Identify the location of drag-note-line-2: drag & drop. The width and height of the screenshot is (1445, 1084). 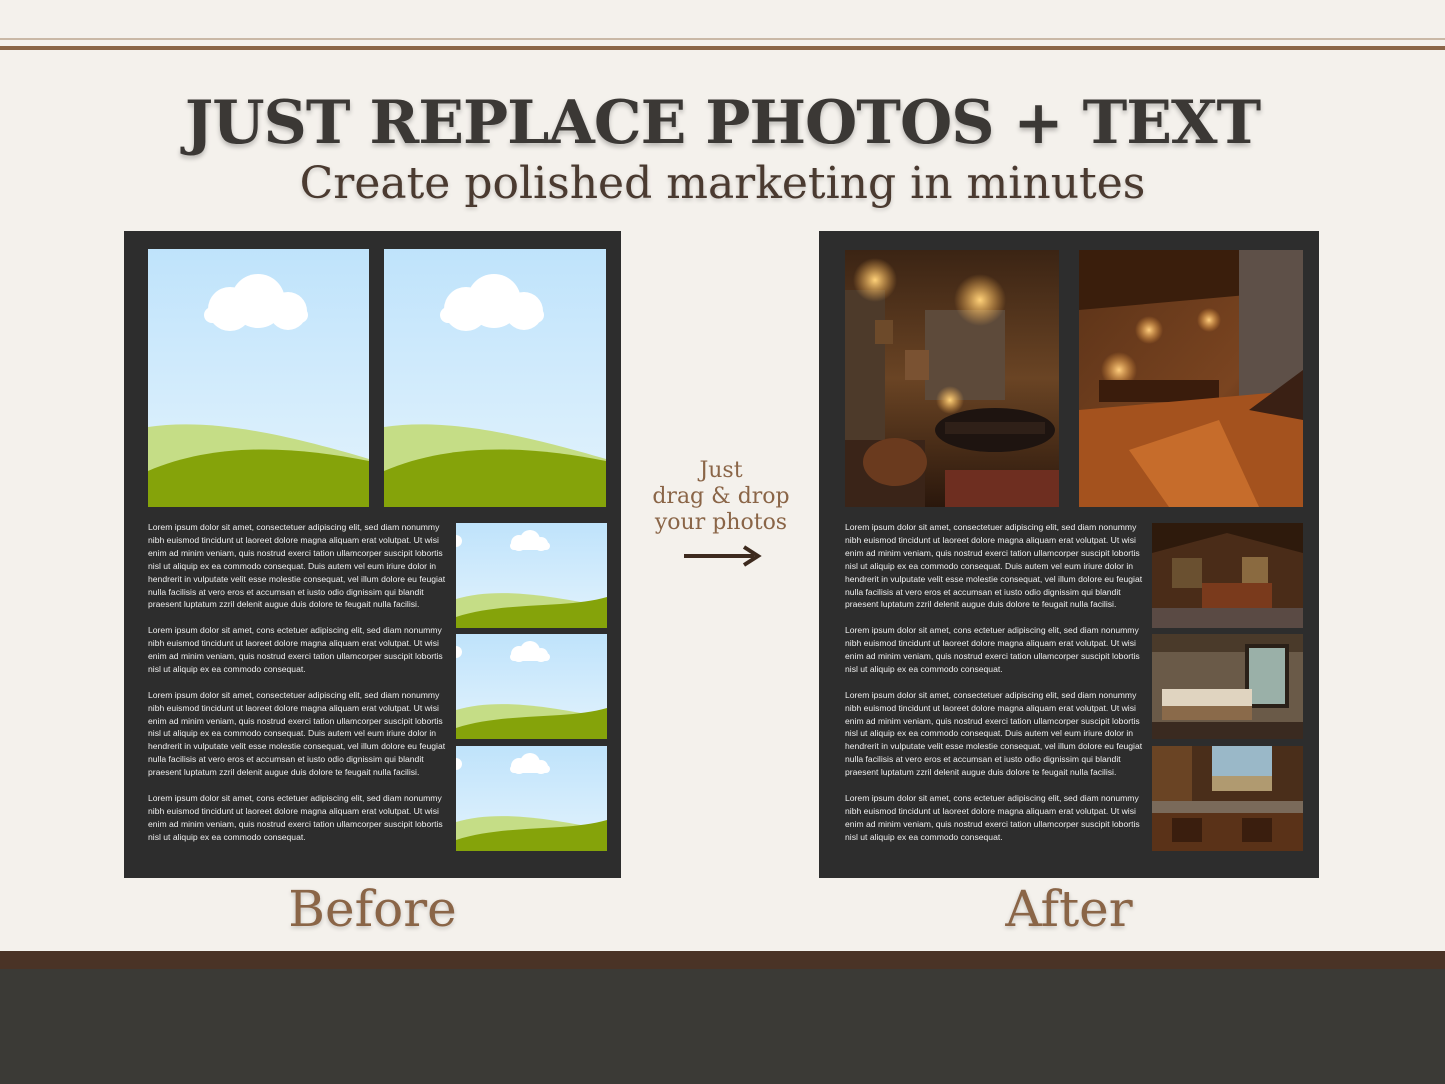
(721, 496).